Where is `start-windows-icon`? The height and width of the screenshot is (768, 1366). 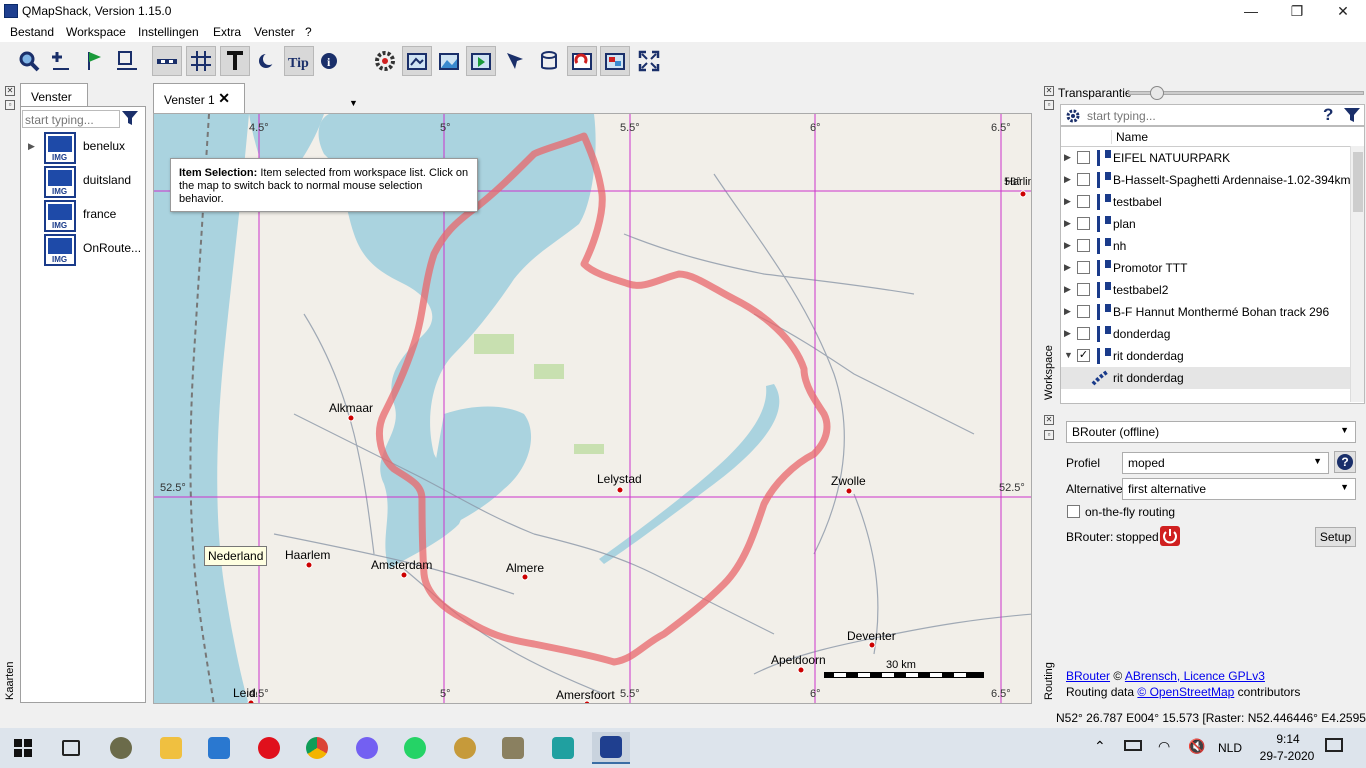 start-windows-icon is located at coordinates (23, 748).